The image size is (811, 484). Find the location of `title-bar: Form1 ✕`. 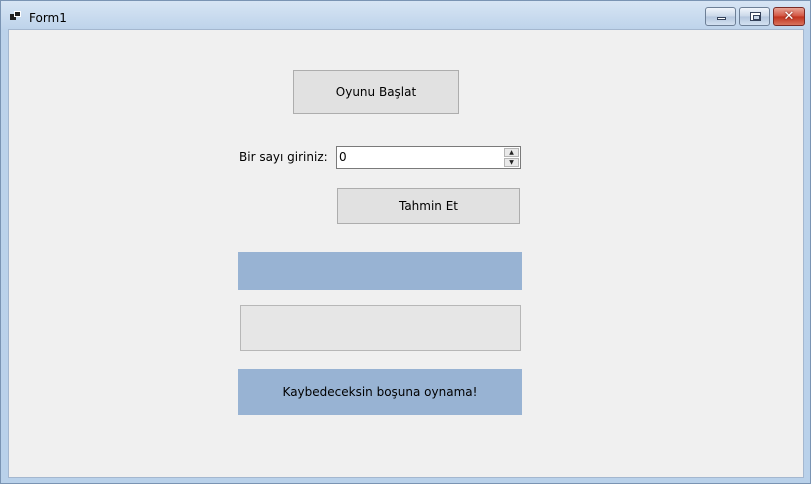

title-bar: Form1 ✕ is located at coordinates (405, 15).